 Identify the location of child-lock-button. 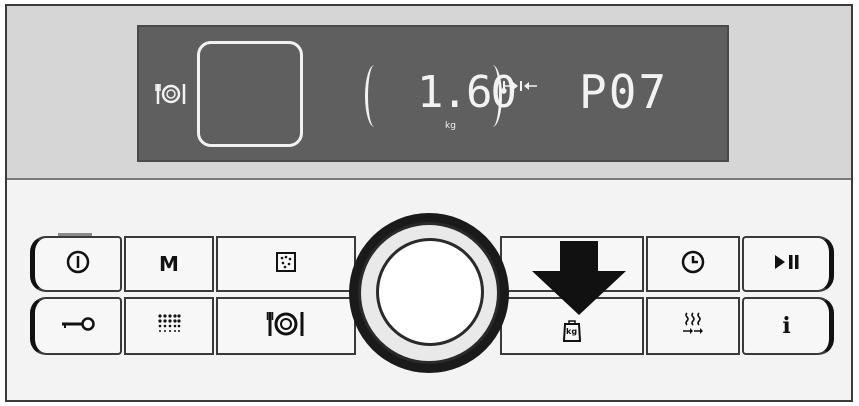
(76, 326).